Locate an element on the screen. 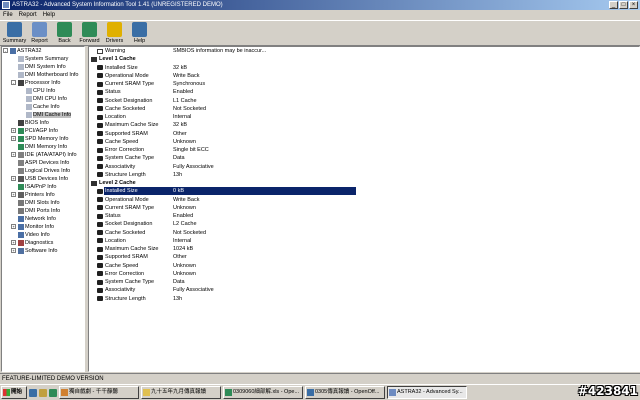 The image size is (640, 400). menu-file: File is located at coordinates (8, 15).